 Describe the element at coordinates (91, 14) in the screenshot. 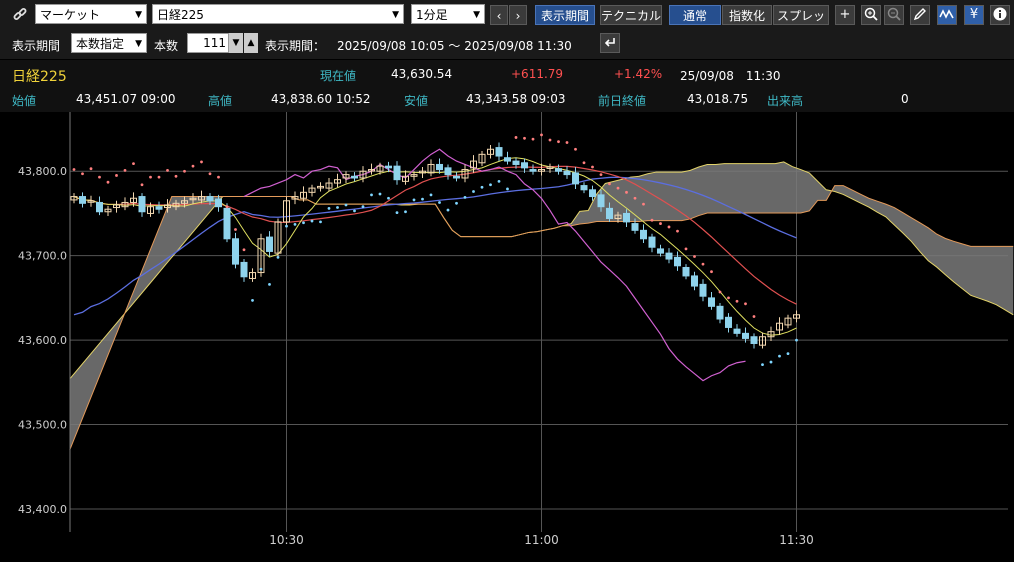

I see `market-select: マーケット ▼` at that location.